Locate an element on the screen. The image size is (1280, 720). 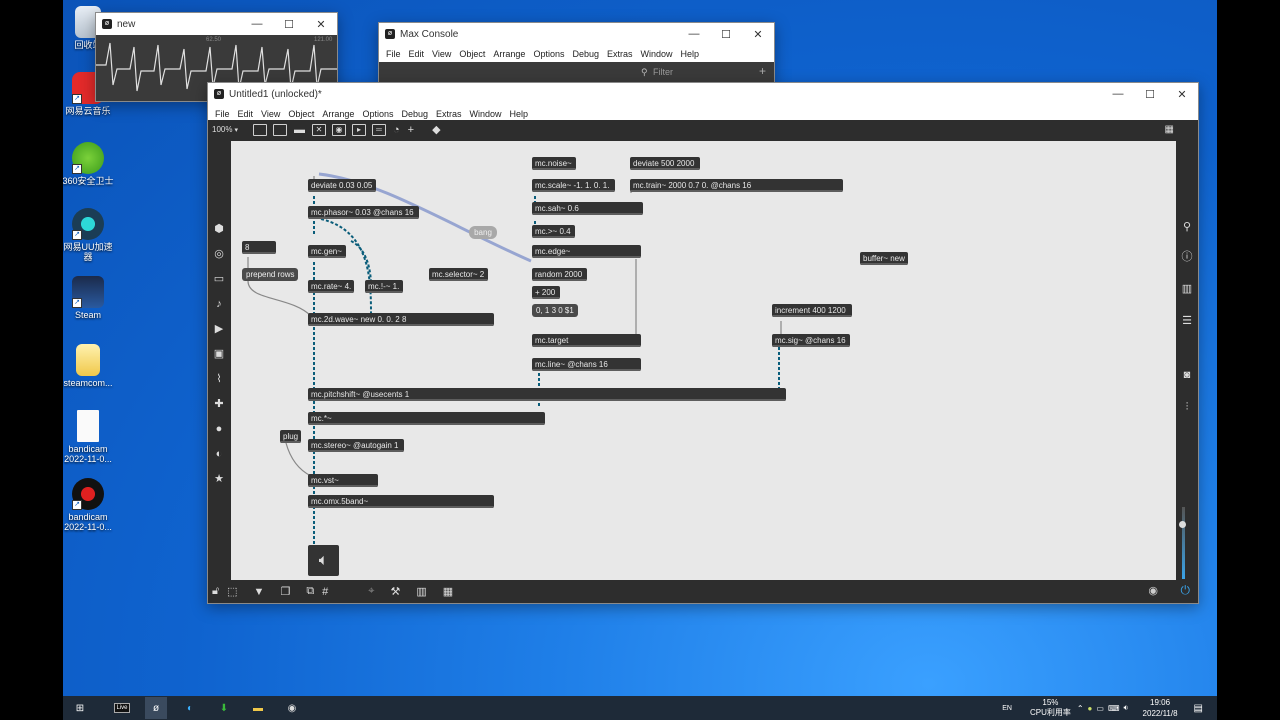
menu-options: Options is located at coordinates (377, 114).